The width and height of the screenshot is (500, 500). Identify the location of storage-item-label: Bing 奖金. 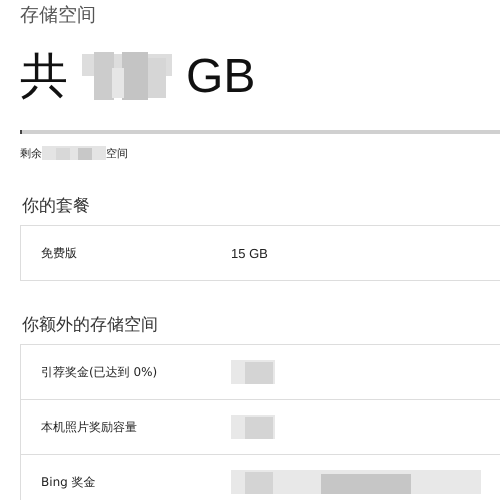
(69, 482).